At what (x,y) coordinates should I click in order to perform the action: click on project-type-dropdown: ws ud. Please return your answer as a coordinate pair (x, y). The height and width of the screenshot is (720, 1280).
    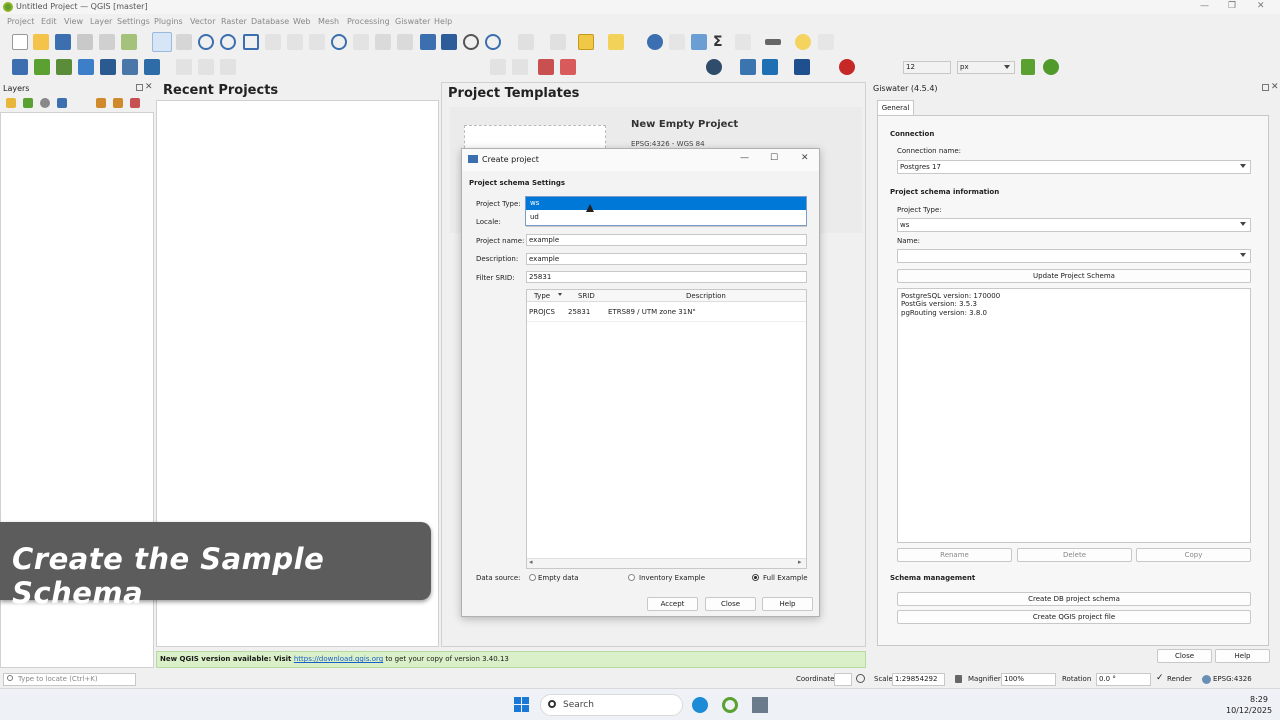
    Looking at the image, I should click on (666, 211).